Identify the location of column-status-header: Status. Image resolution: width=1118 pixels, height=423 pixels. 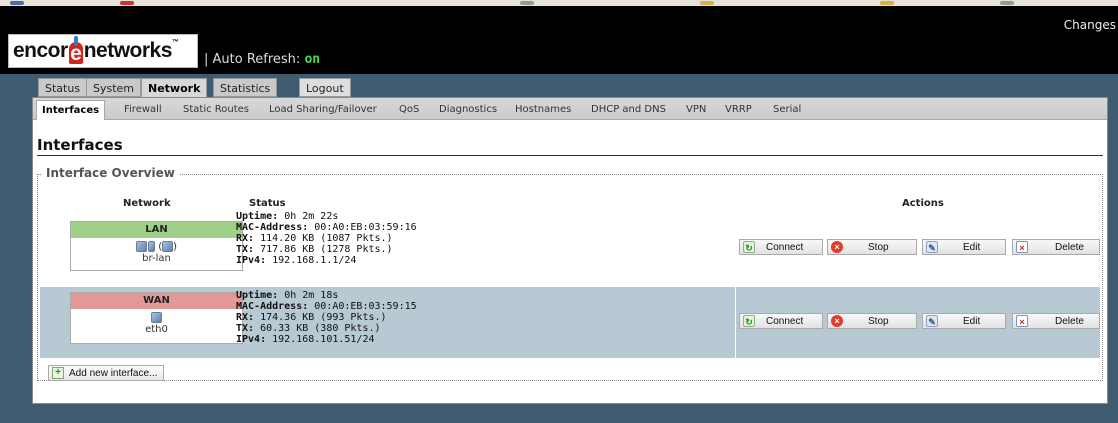
(267, 203).